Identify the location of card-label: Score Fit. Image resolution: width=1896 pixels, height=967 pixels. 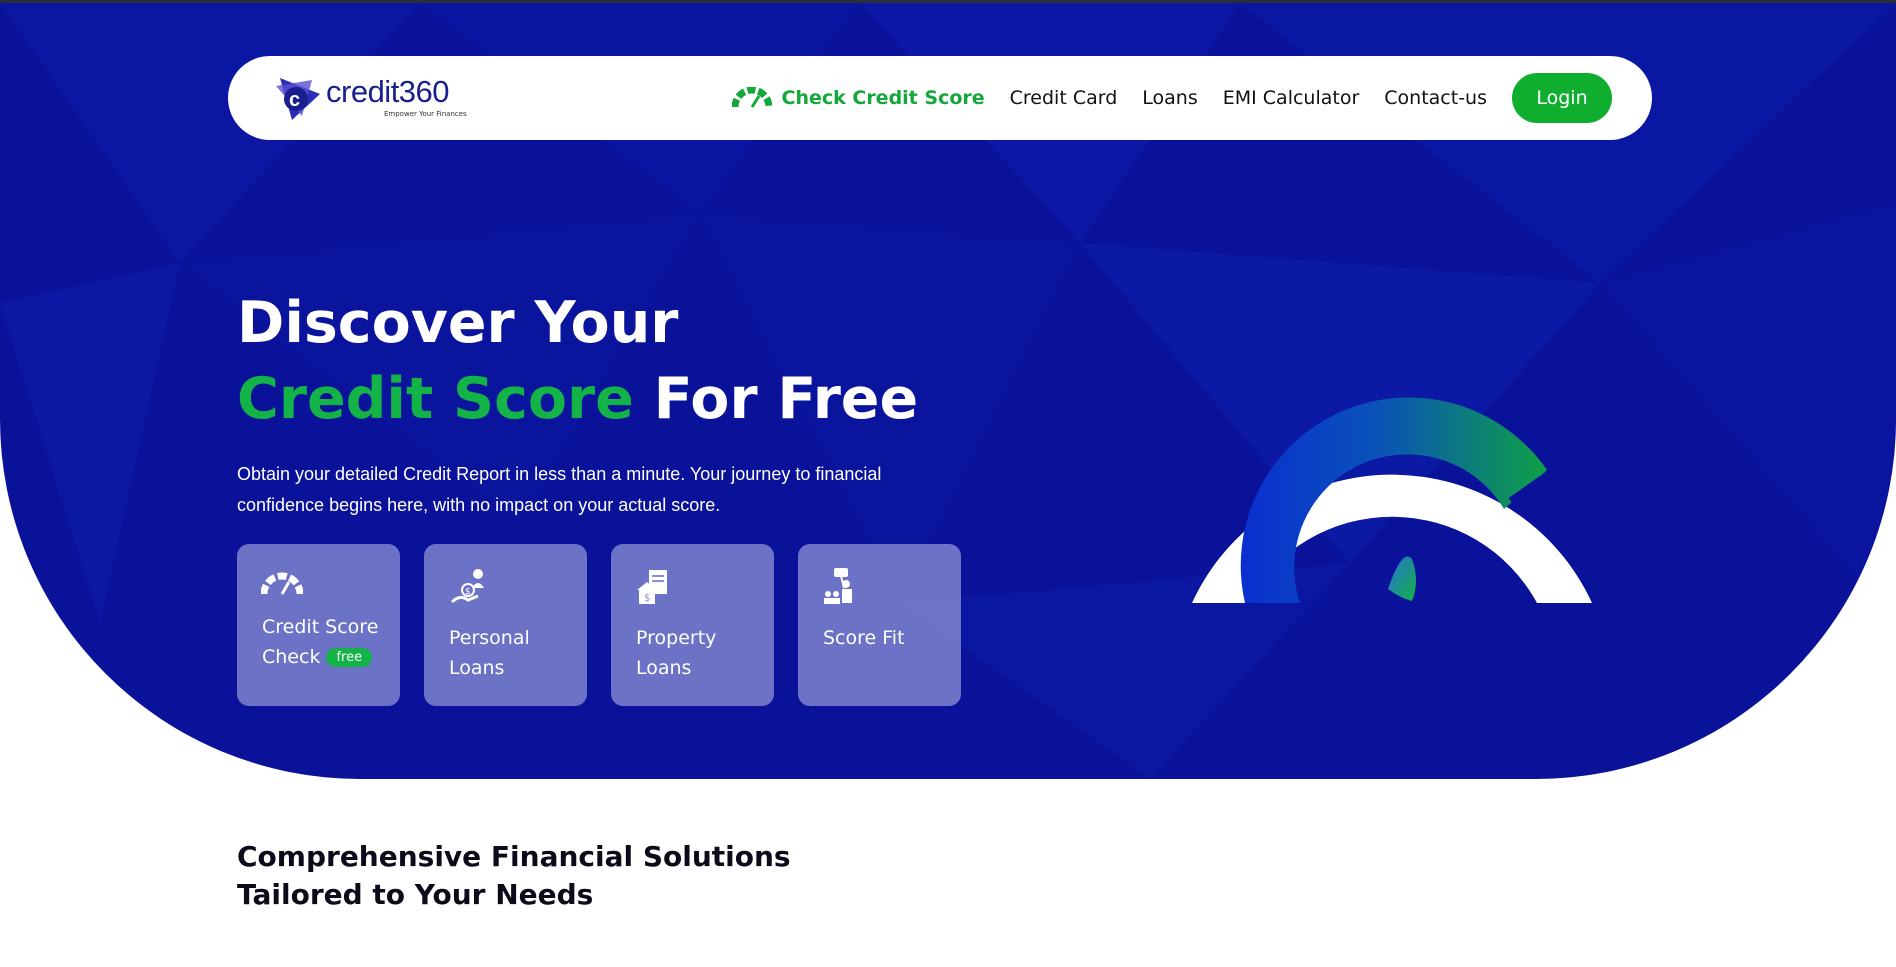
(864, 638).